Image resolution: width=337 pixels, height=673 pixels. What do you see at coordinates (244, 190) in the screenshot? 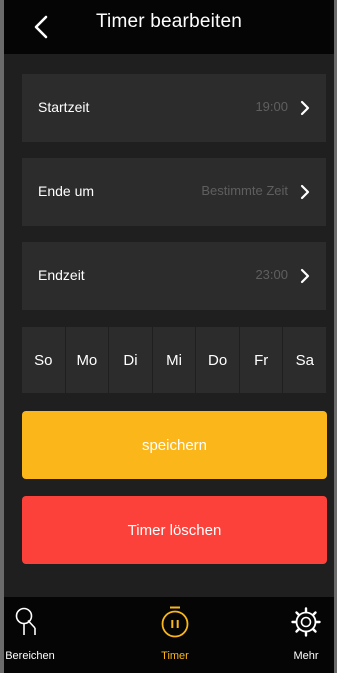
I see `setting-value: Bestimmte Zeit` at bounding box center [244, 190].